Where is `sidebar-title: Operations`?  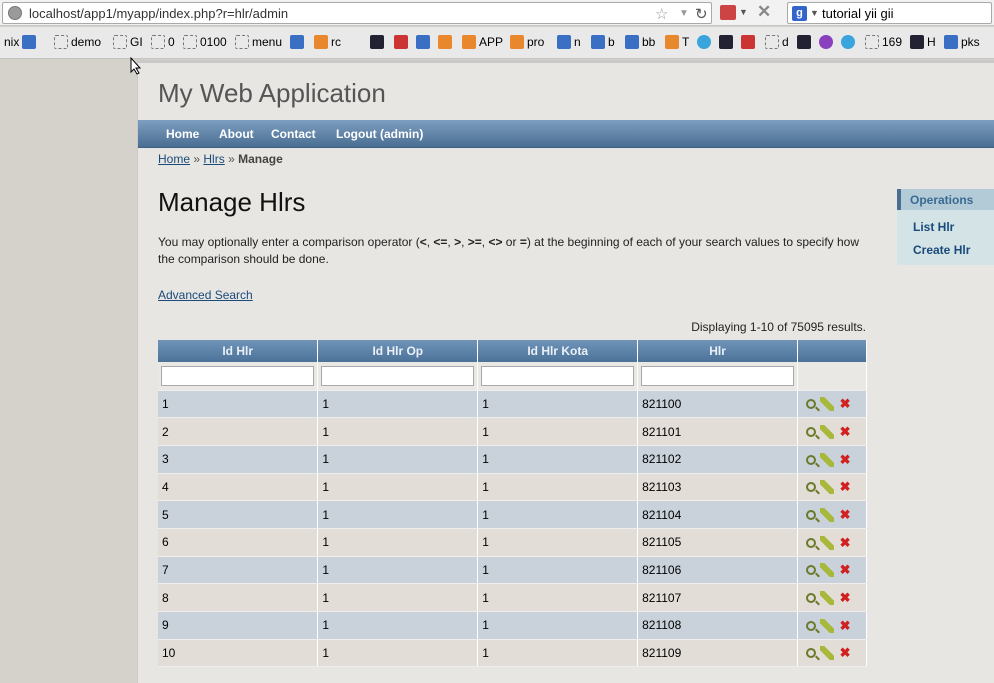 sidebar-title: Operations is located at coordinates (945, 199).